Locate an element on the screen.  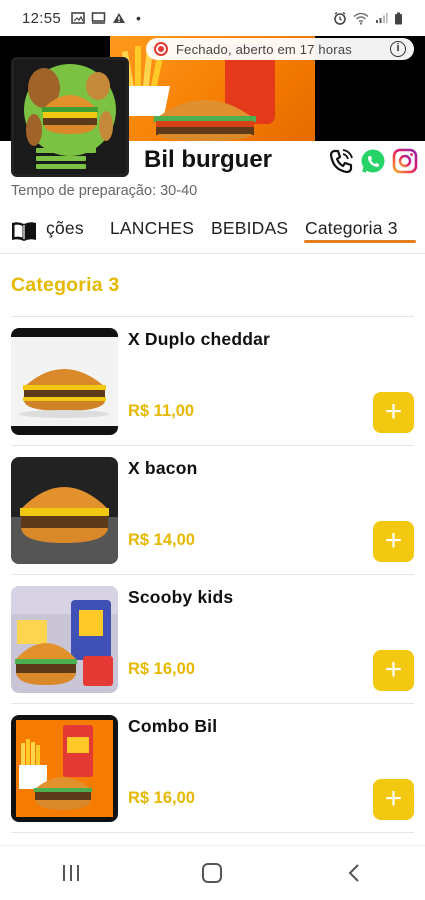
cast-icon is located at coordinates (98, 18).